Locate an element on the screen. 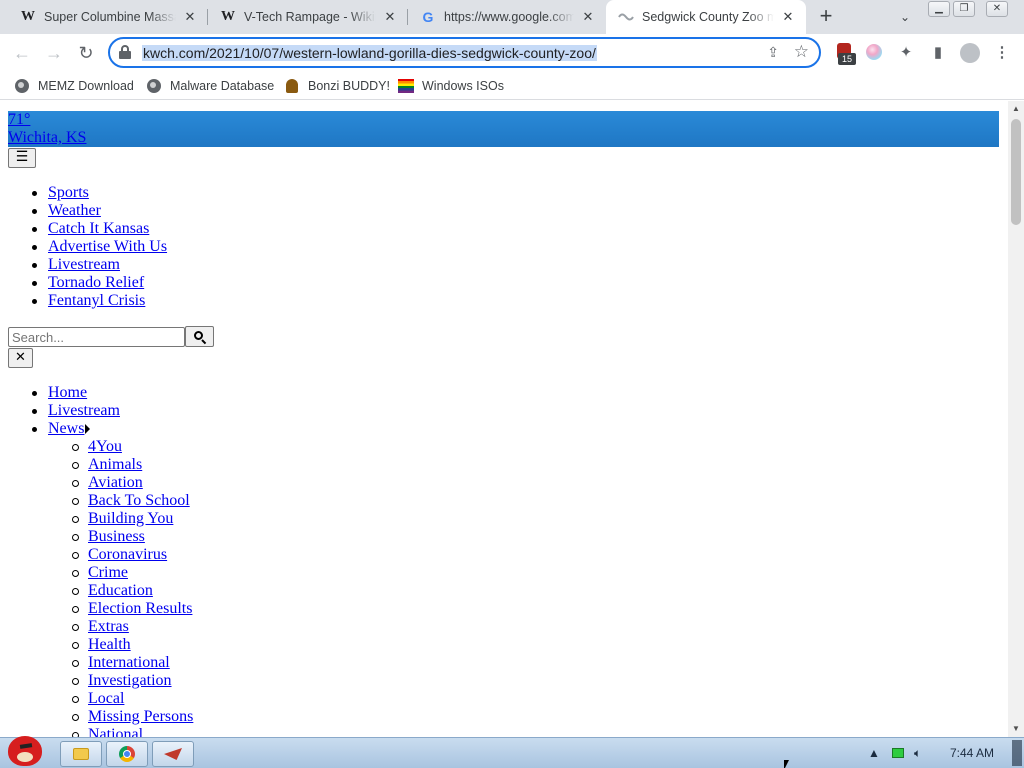 The width and height of the screenshot is (1024, 768). extension-orb-icon is located at coordinates (874, 52).